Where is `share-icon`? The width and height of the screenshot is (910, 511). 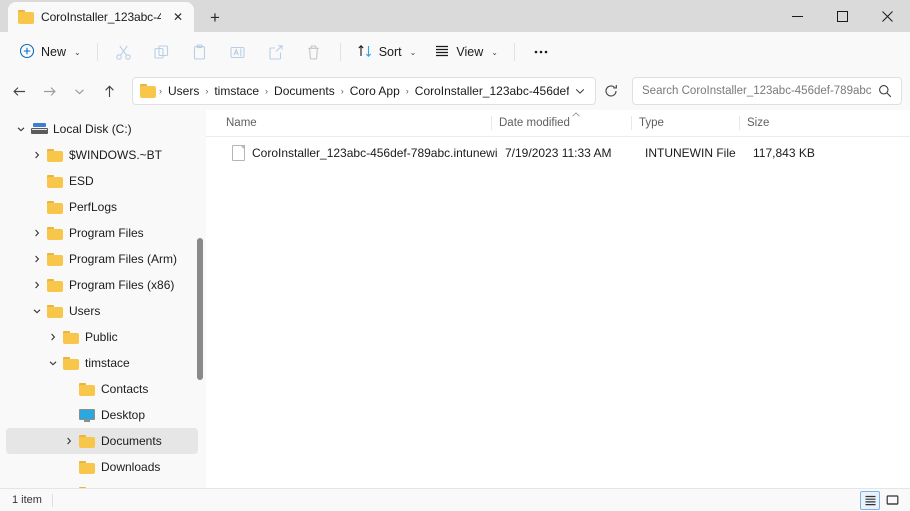
share-icon is located at coordinates (276, 52).